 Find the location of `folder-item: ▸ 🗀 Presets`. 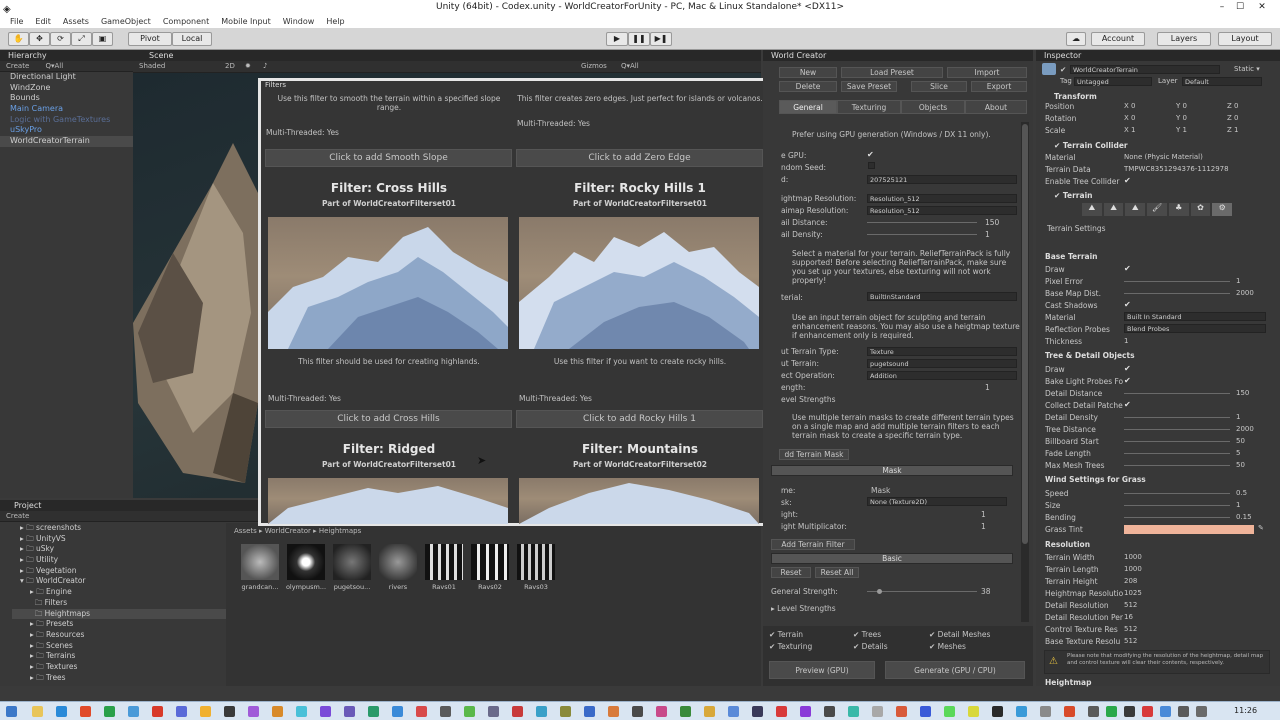

folder-item: ▸ 🗀 Presets is located at coordinates (119, 624).